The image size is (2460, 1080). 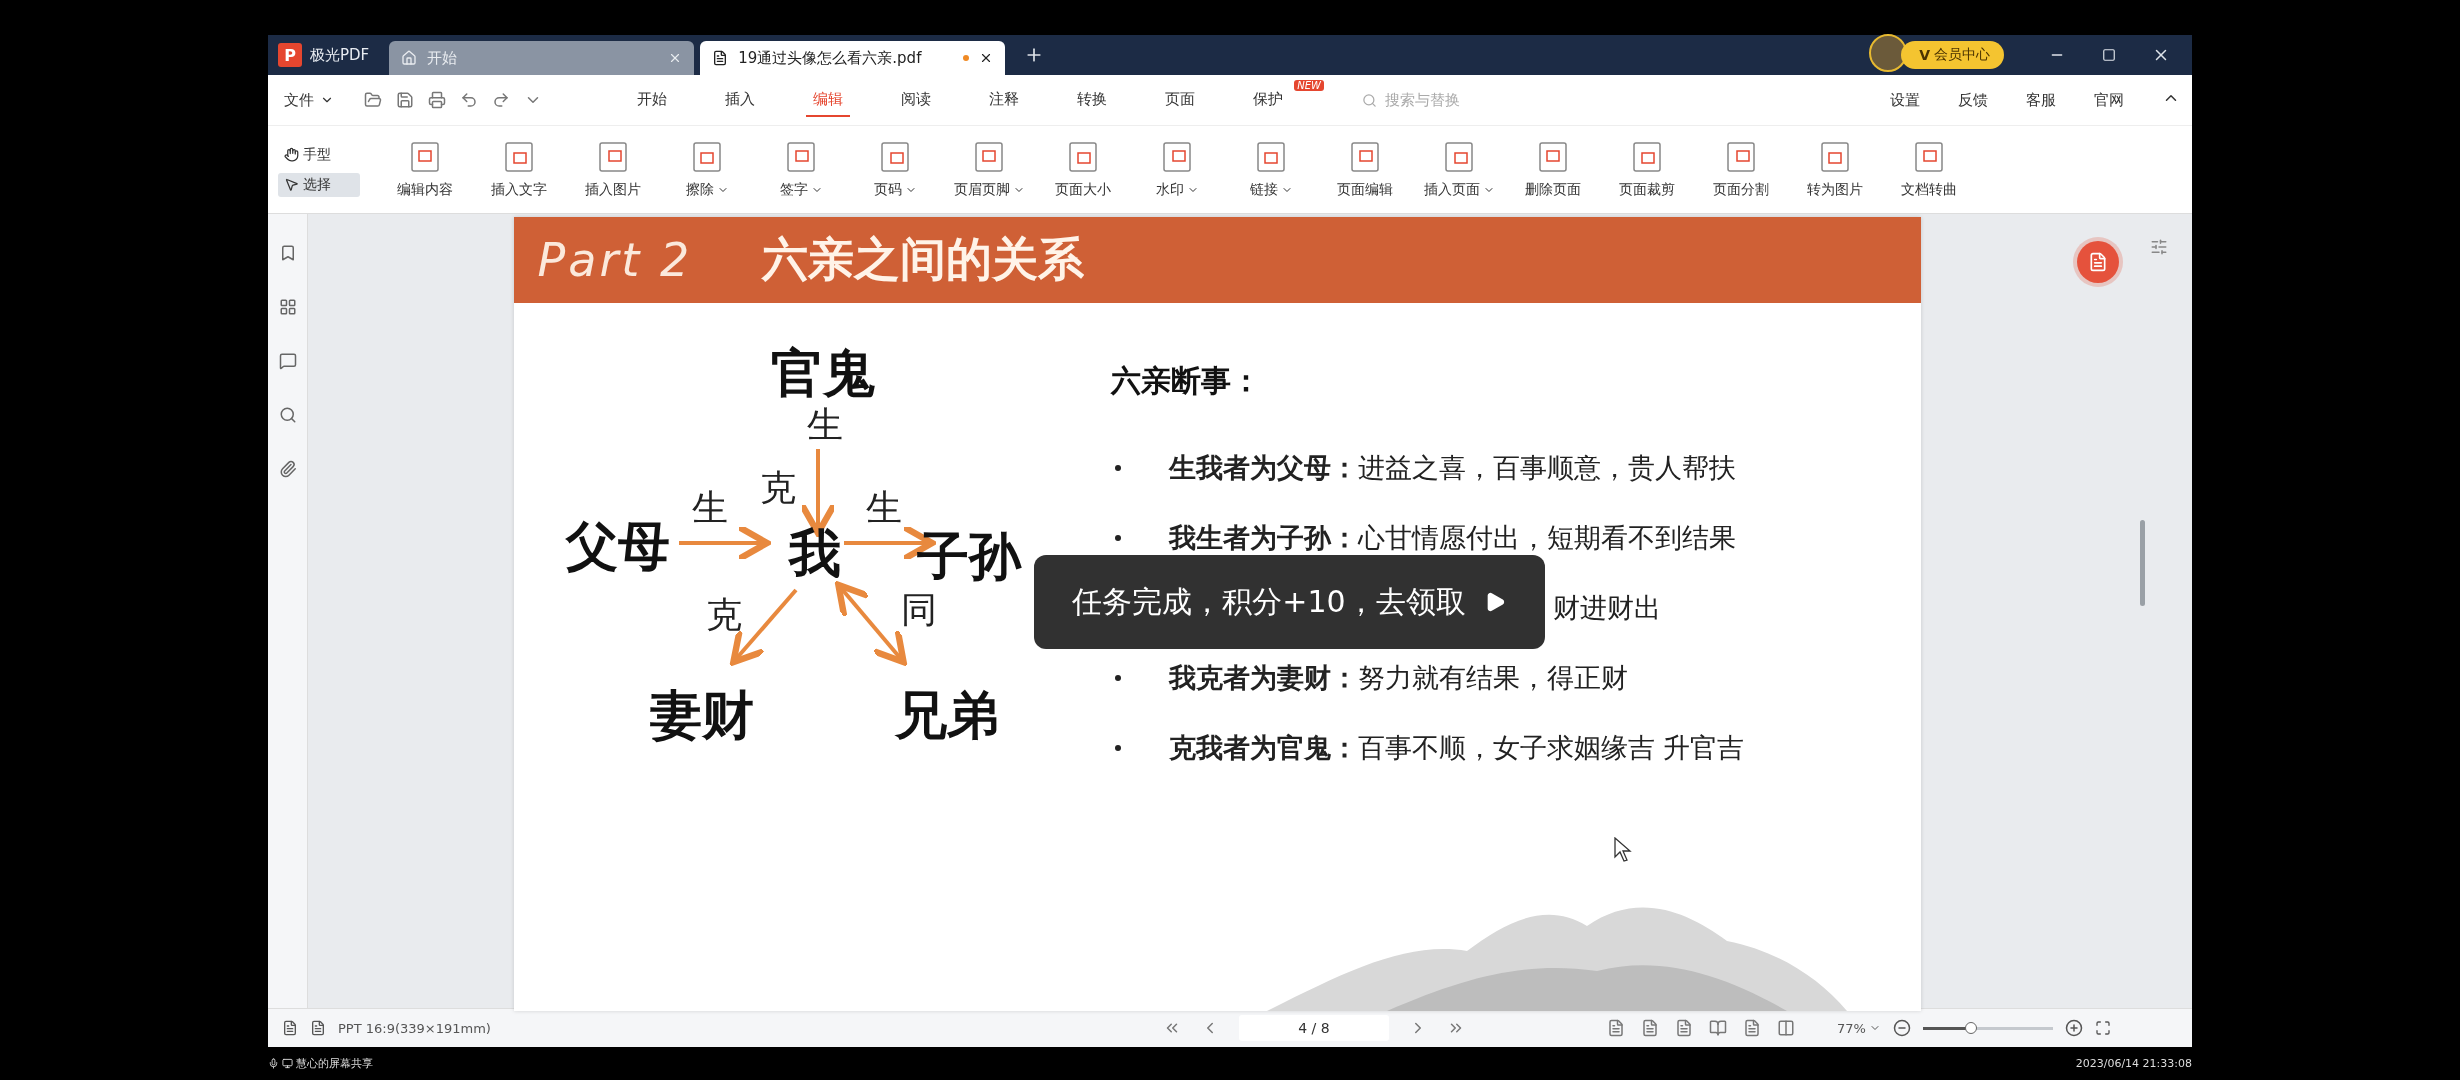 What do you see at coordinates (2102, 1028) in the screenshot?
I see `fullscreen-icon` at bounding box center [2102, 1028].